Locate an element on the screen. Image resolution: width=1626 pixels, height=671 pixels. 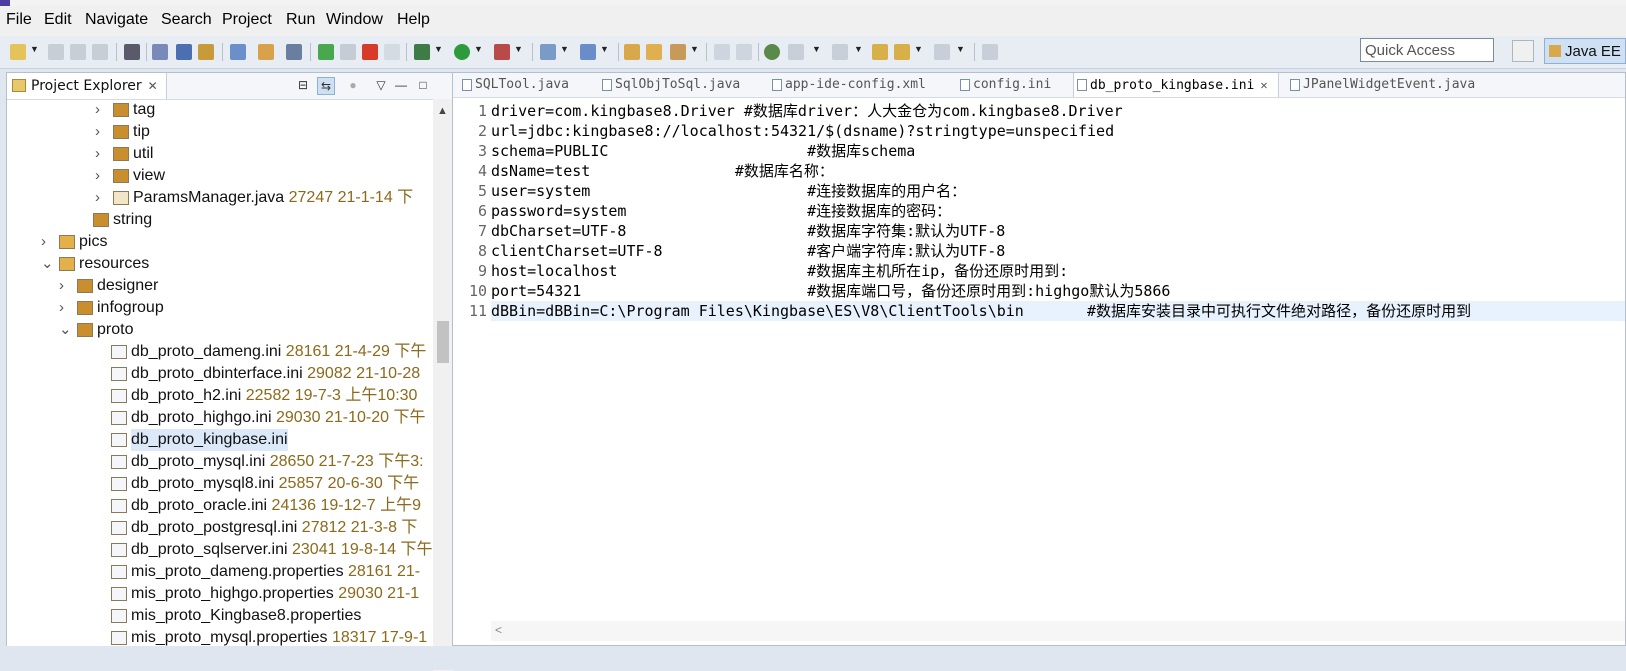
code-line: dbCharset=UTF-8 #数据库字符集:默认为UTF-8 is located at coordinates (748, 231).